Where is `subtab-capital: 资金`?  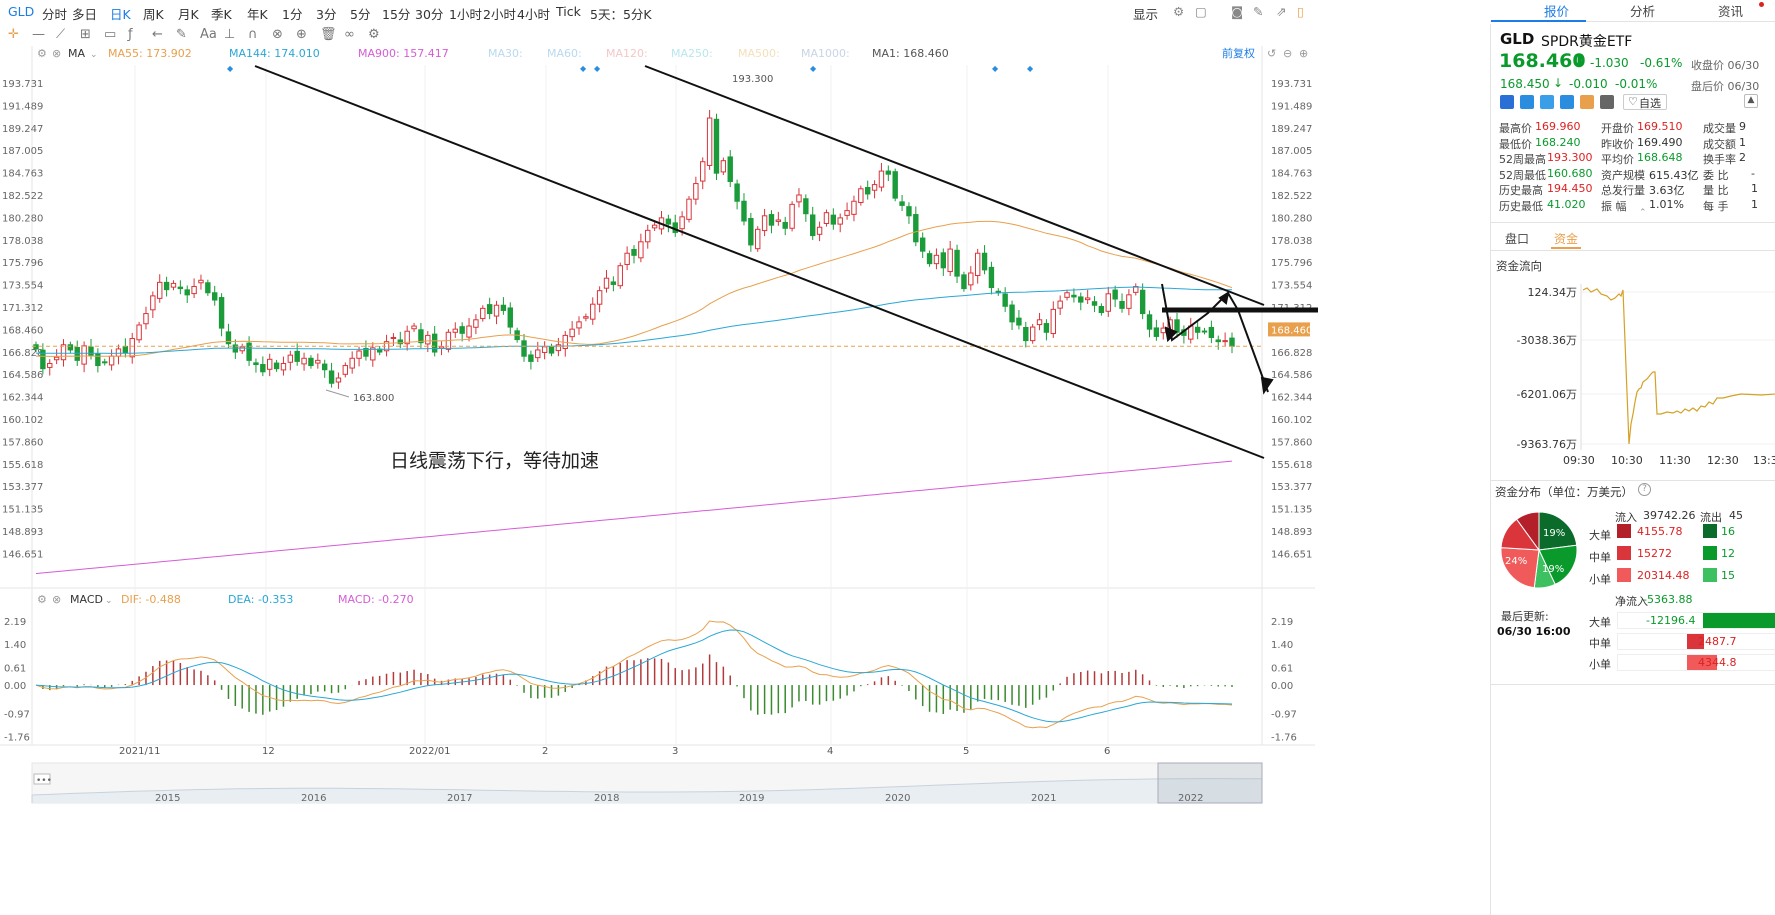
subtab-capital: 资金 is located at coordinates (1566, 238).